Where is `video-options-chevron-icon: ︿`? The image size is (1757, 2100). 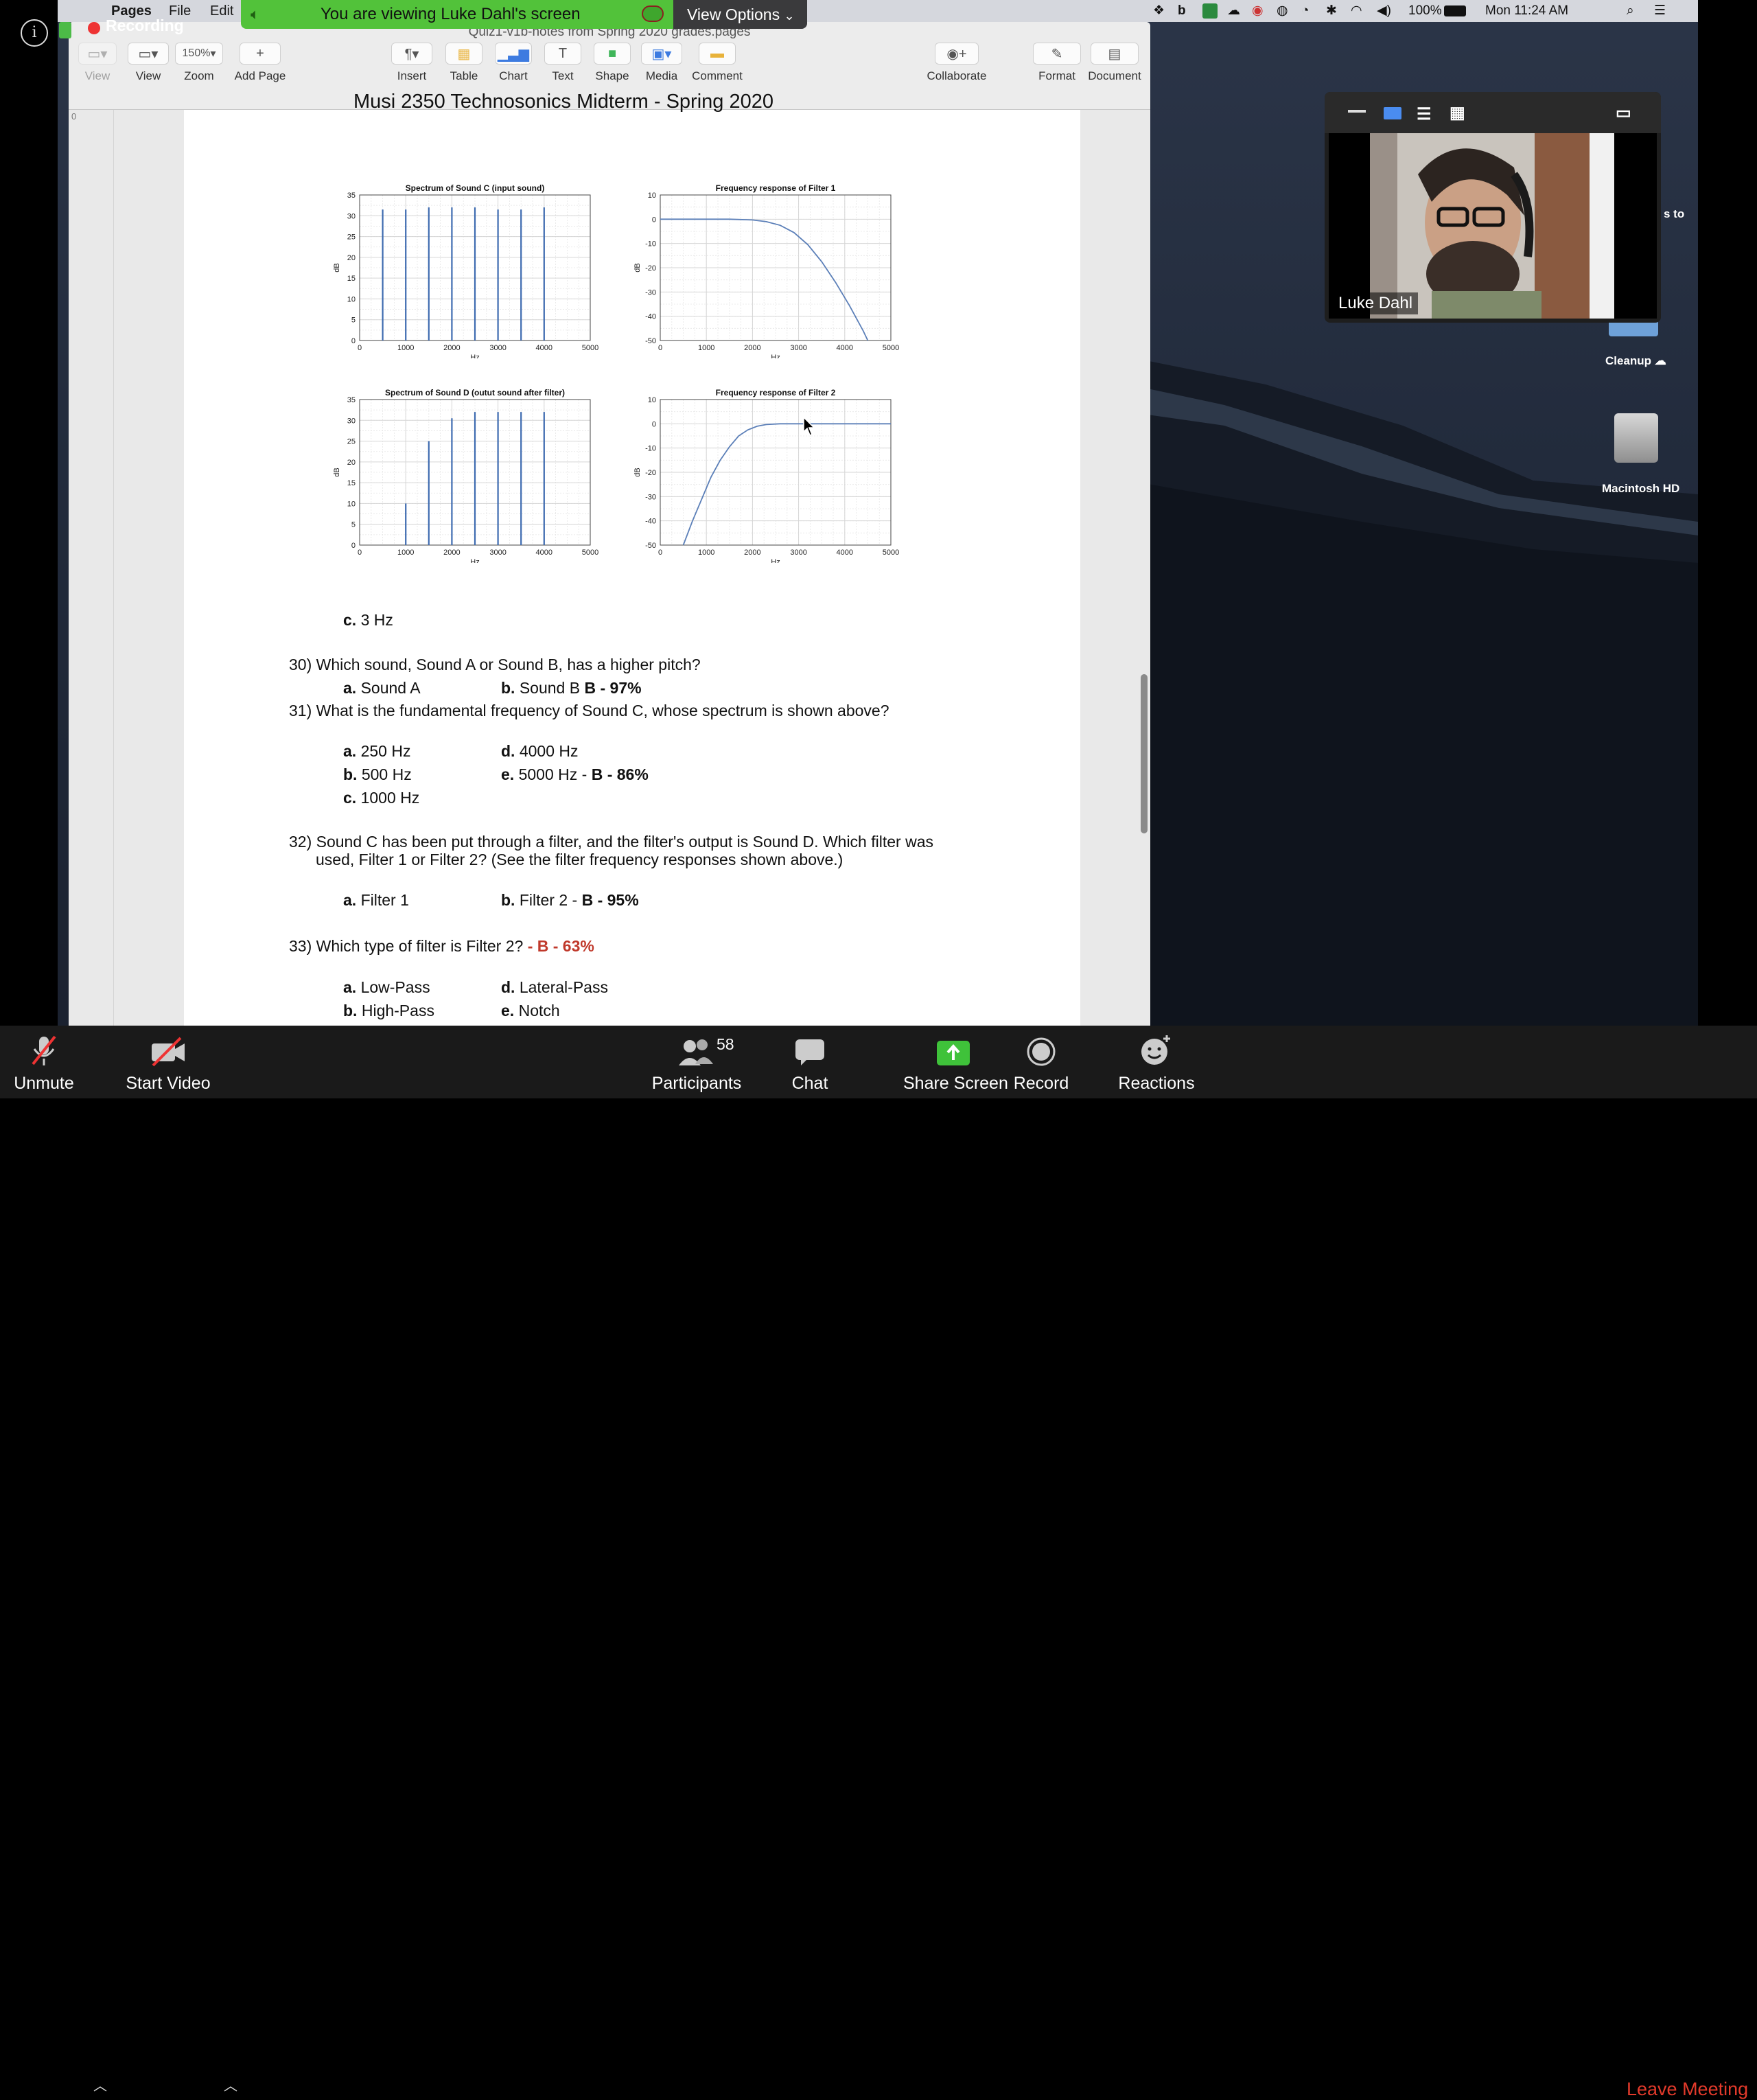 video-options-chevron-icon: ︿ is located at coordinates (230, 2085).